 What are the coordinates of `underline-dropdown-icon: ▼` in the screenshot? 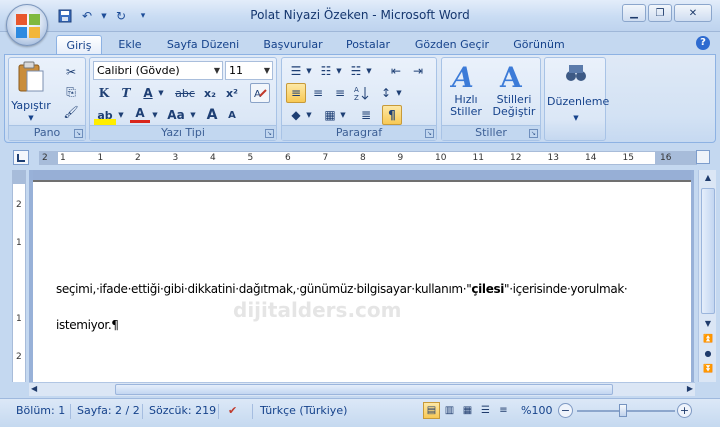 It's located at (161, 93).